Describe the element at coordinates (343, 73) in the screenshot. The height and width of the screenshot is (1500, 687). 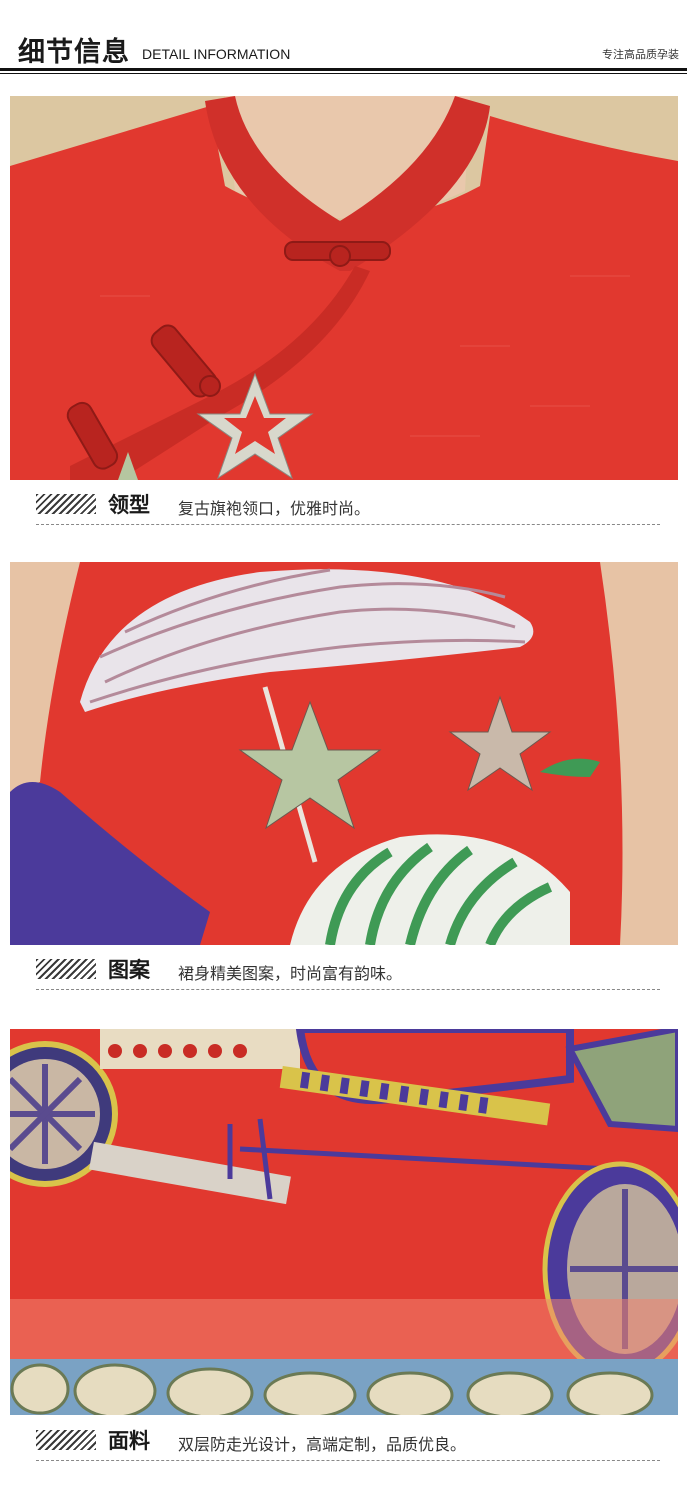
I see `header-divider-thin` at that location.